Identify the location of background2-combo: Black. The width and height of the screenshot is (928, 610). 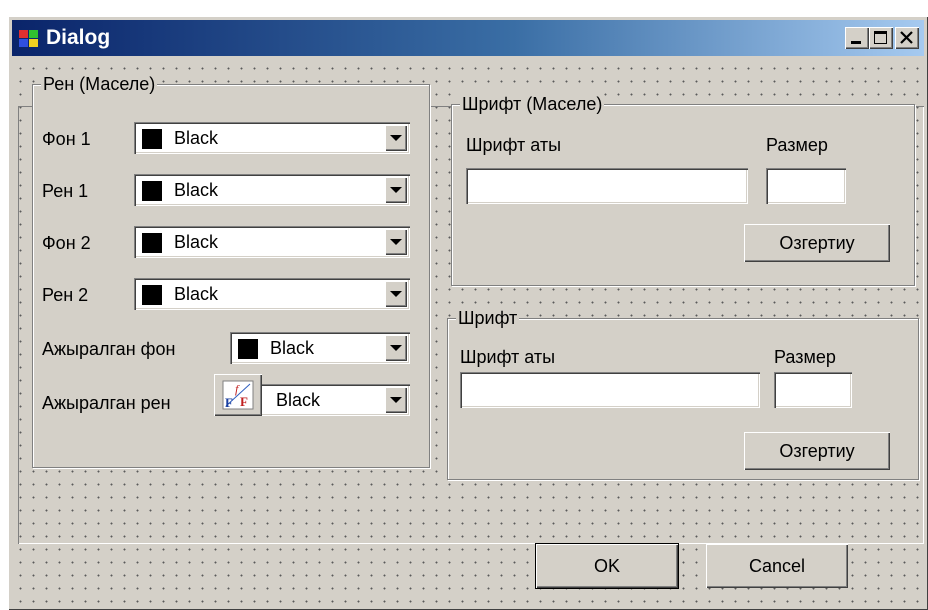
(272, 242).